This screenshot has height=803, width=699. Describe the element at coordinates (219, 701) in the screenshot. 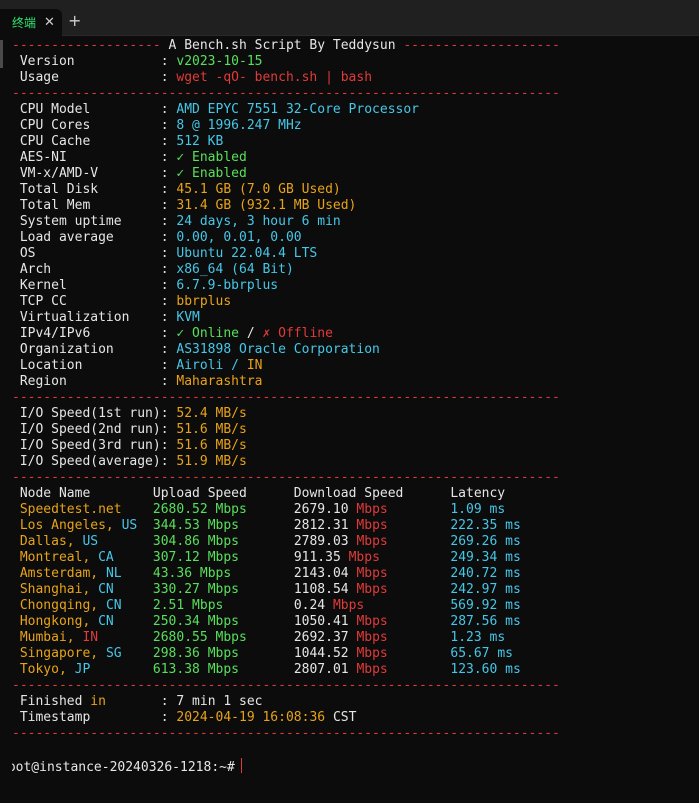

I see `finish-value: 7 min 1 sec` at that location.